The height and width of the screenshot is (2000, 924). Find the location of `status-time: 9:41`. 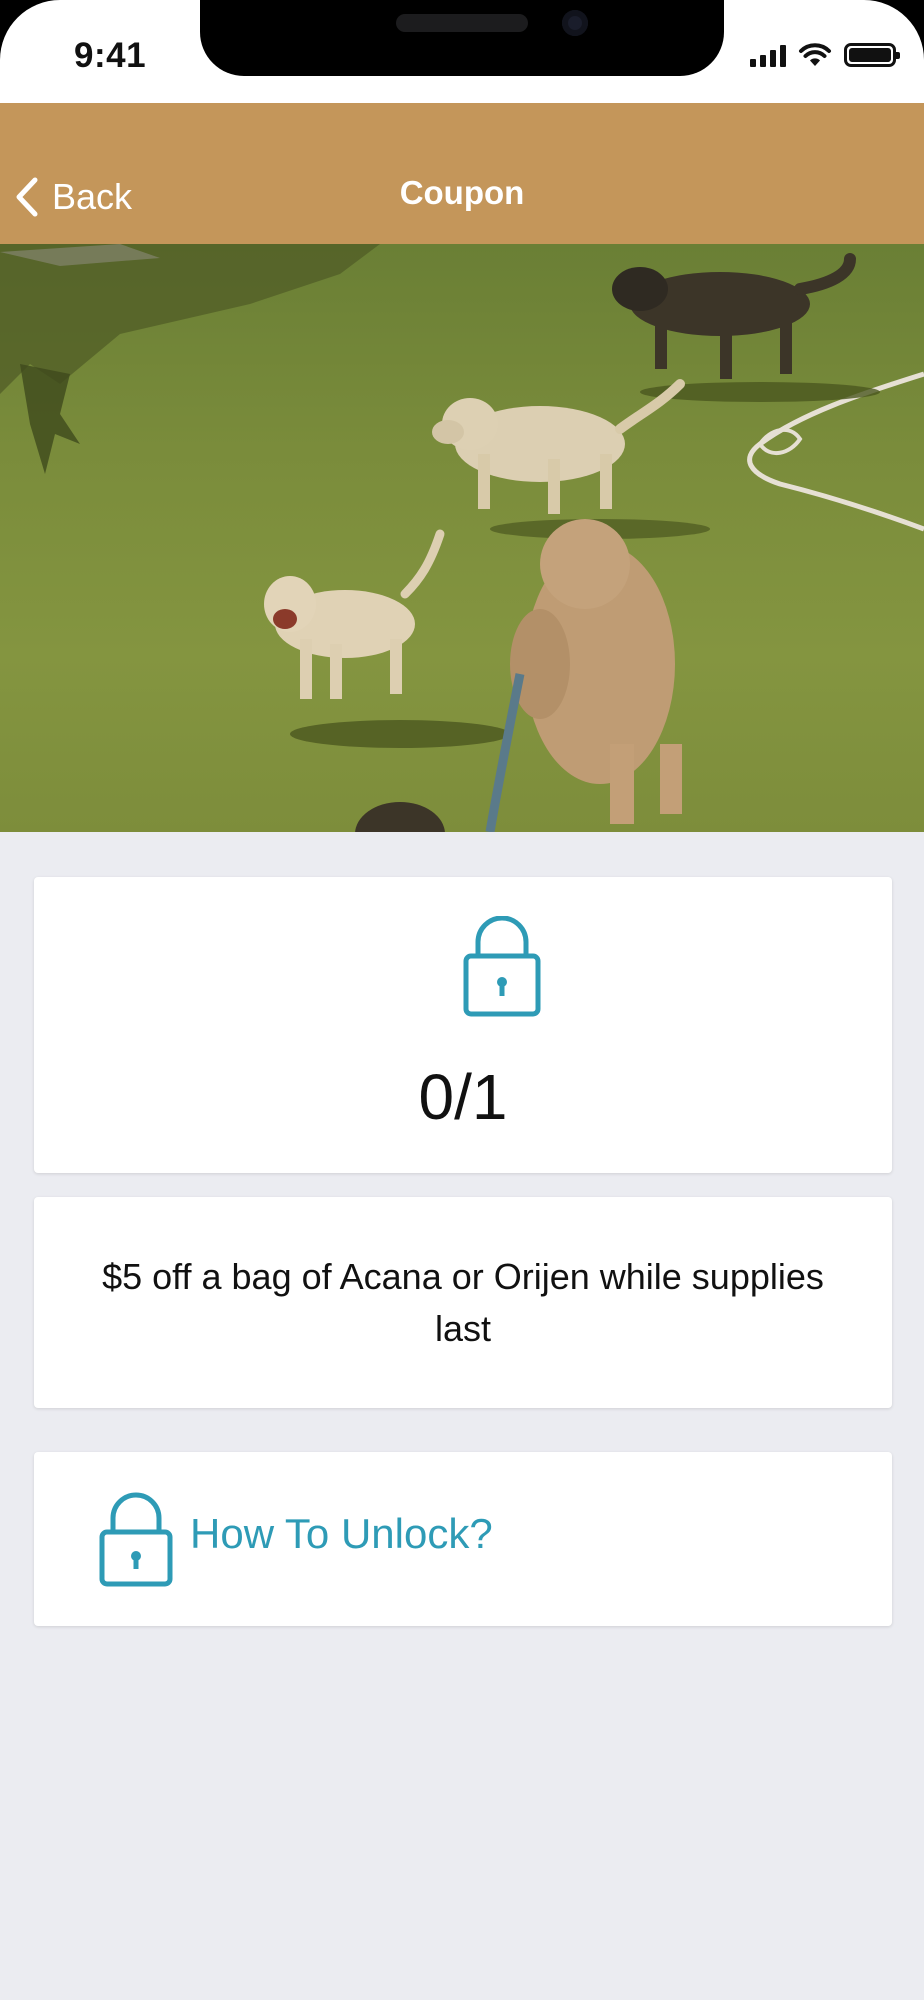

status-time: 9:41 is located at coordinates (110, 55).